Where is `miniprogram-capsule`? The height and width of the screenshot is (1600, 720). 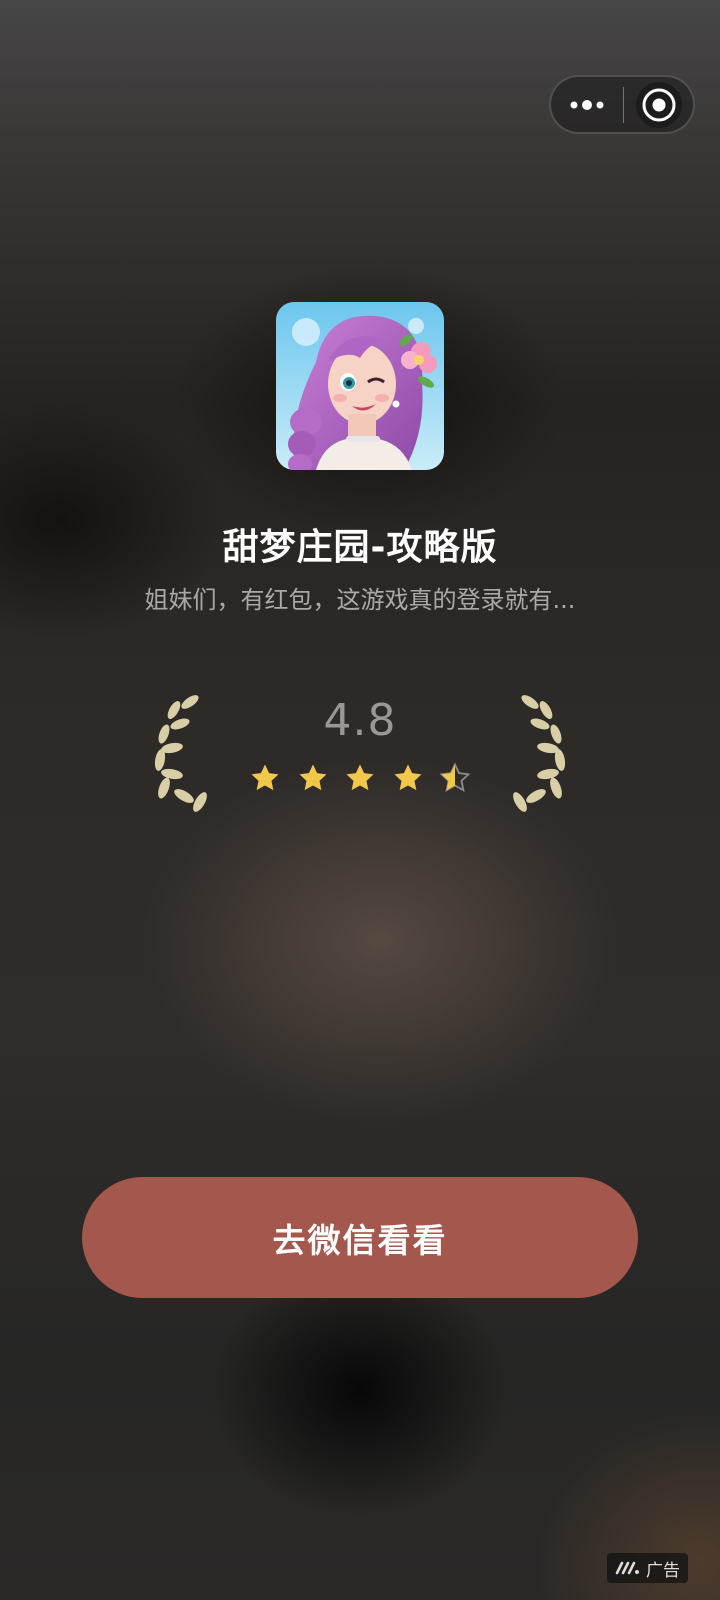 miniprogram-capsule is located at coordinates (622, 104).